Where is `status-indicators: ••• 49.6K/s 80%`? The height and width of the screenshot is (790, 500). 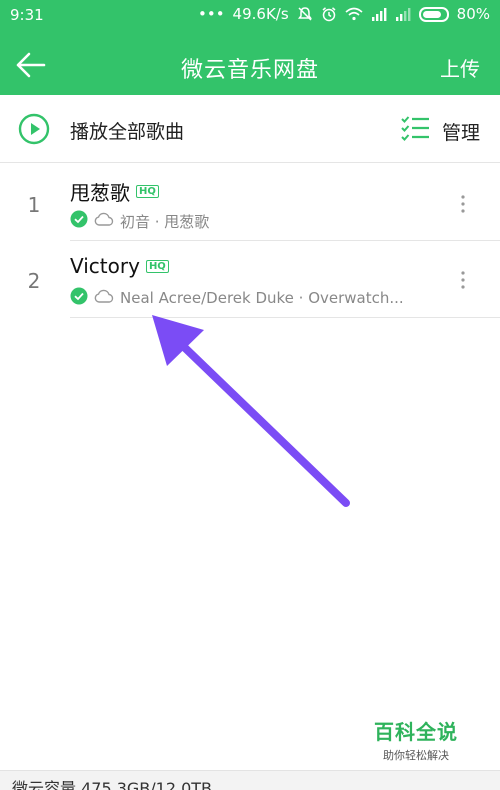
status-indicators: ••• 49.6K/s 80% is located at coordinates (344, 14).